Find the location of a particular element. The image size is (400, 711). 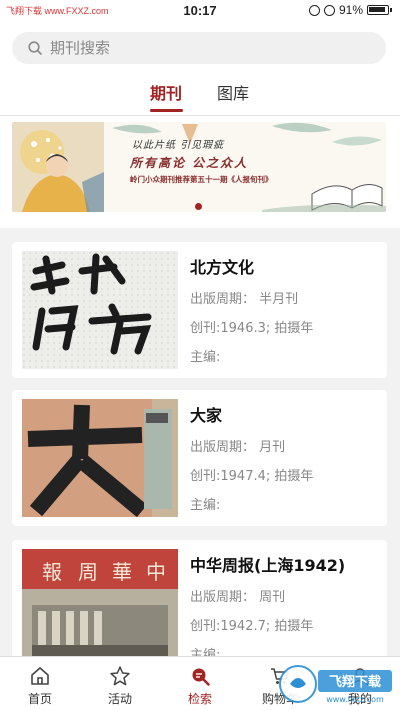

battery-percent: 91% is located at coordinates (350, 10).